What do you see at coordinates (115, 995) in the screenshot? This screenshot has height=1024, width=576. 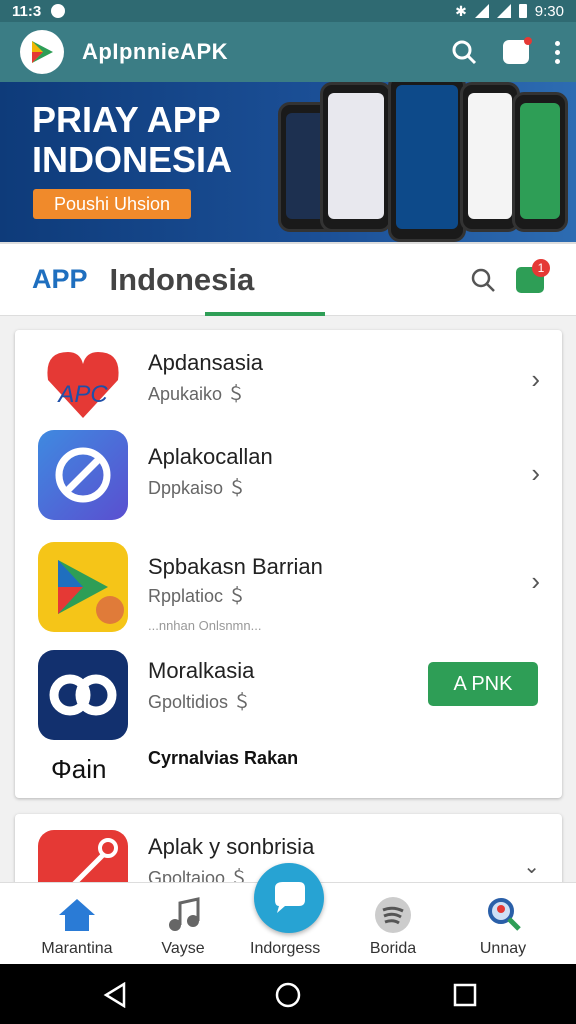 I see `back-icon` at bounding box center [115, 995].